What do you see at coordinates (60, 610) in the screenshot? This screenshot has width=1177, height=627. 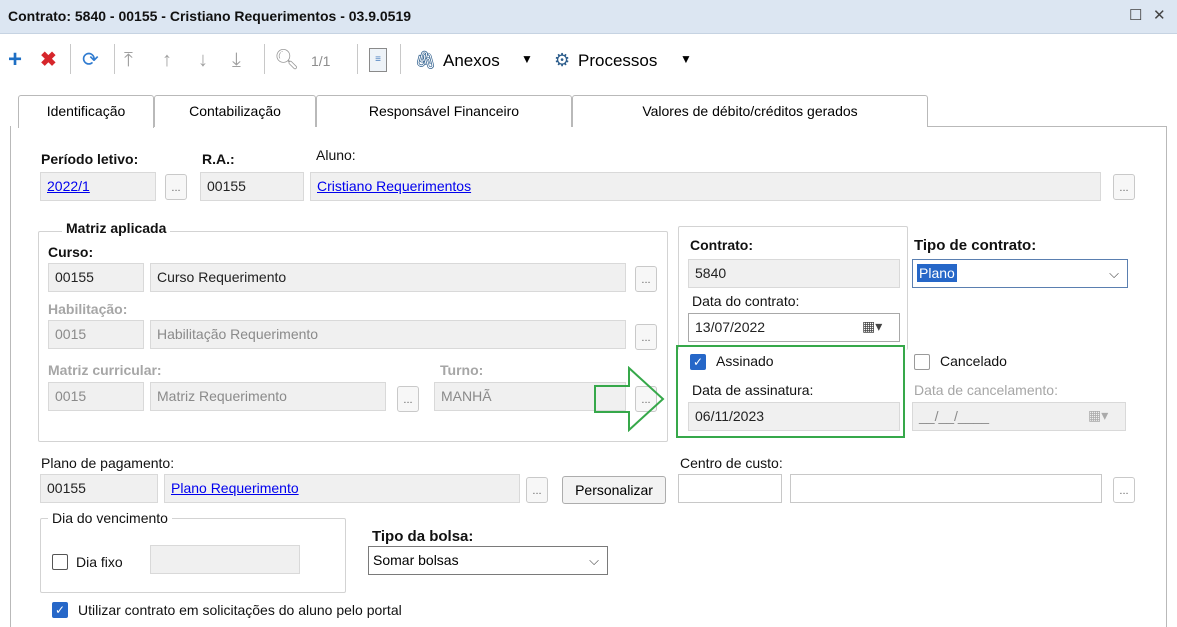 I see `portal-checkbox: ✓` at bounding box center [60, 610].